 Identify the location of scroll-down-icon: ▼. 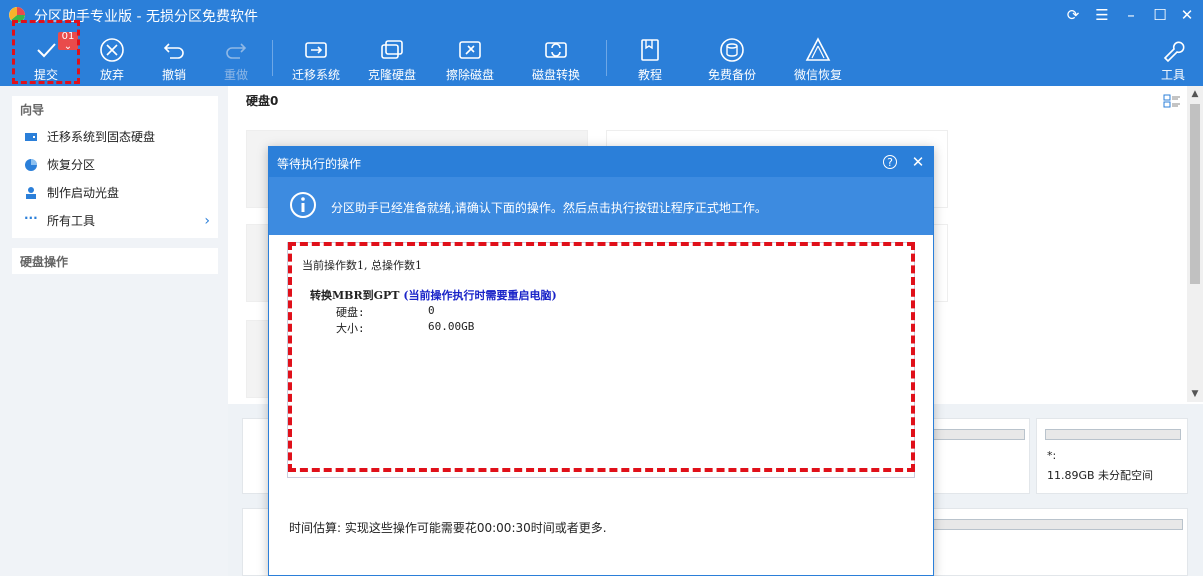
(1195, 394).